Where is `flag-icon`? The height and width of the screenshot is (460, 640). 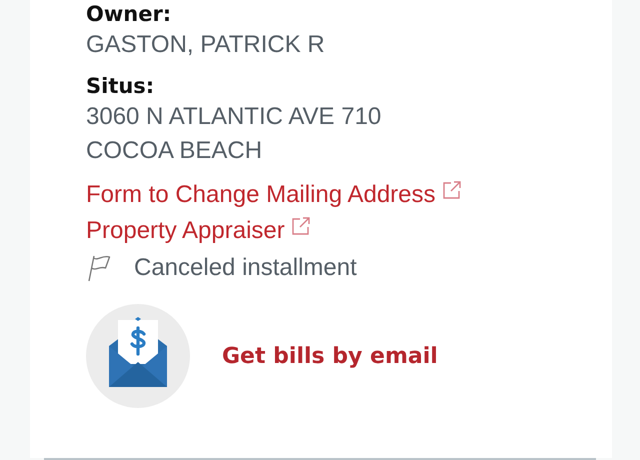
flag-icon is located at coordinates (99, 268).